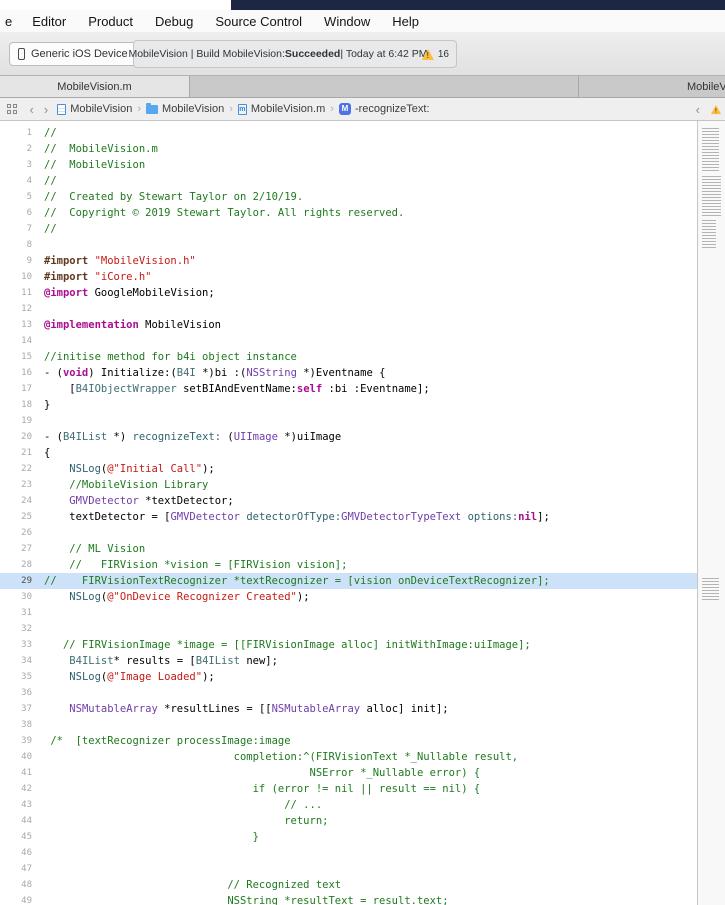 Image resolution: width=725 pixels, height=905 pixels. Describe the element at coordinates (22, 165) in the screenshot. I see `line-number: 3` at that location.